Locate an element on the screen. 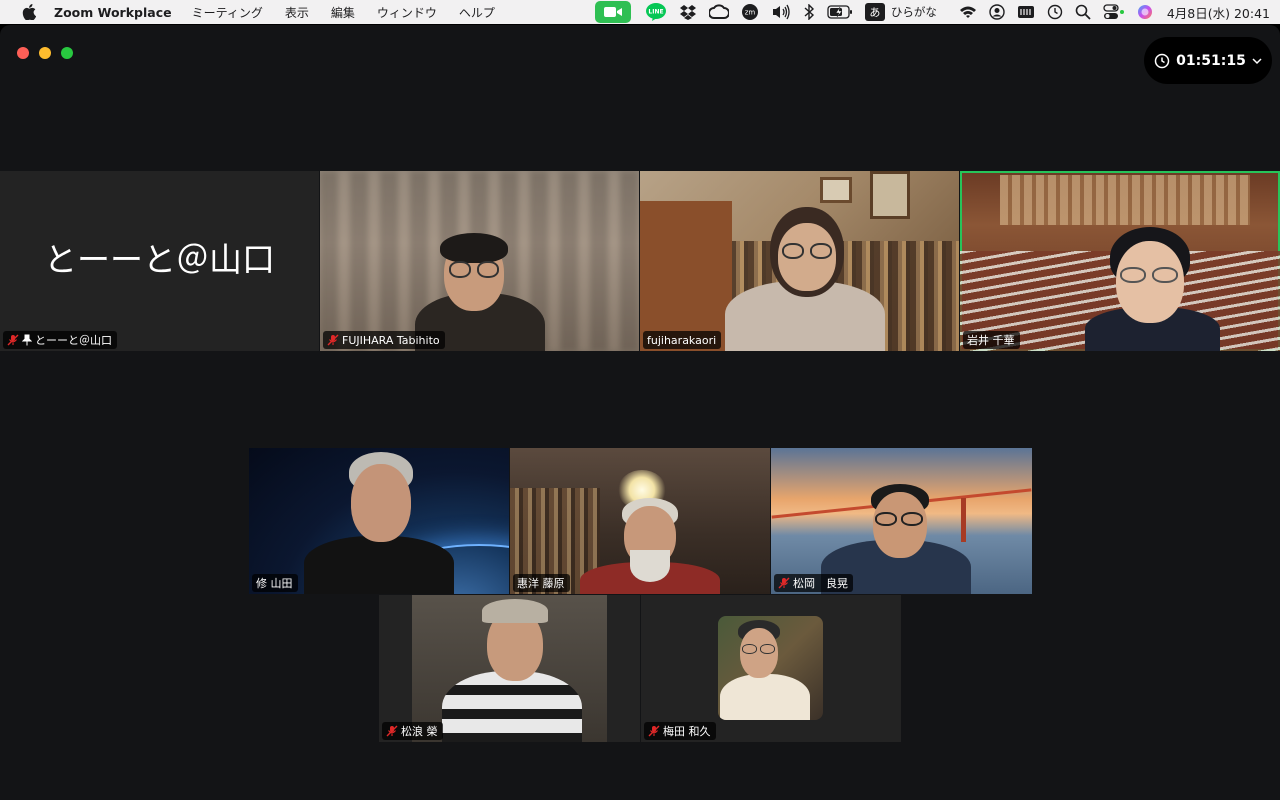 This screenshot has height=800, width=1280. menu-window: ウィンドウ is located at coordinates (407, 12).